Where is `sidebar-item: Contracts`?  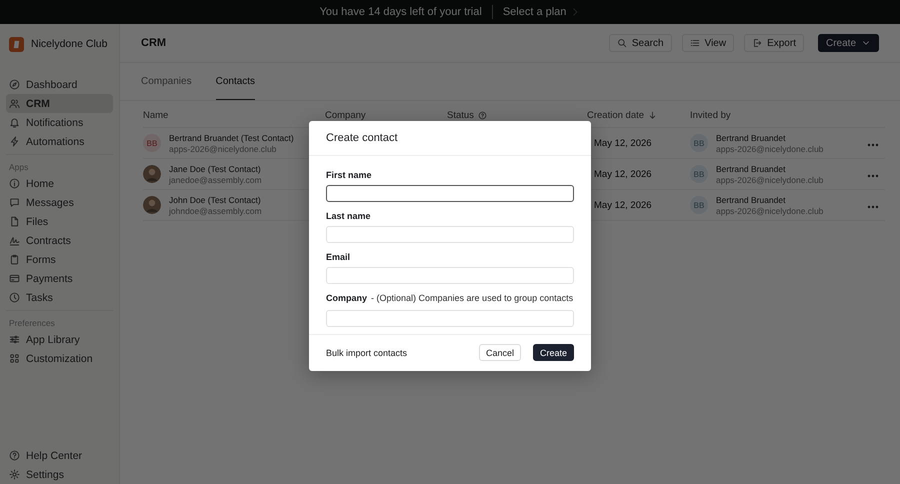
sidebar-item: Contracts is located at coordinates (59, 240).